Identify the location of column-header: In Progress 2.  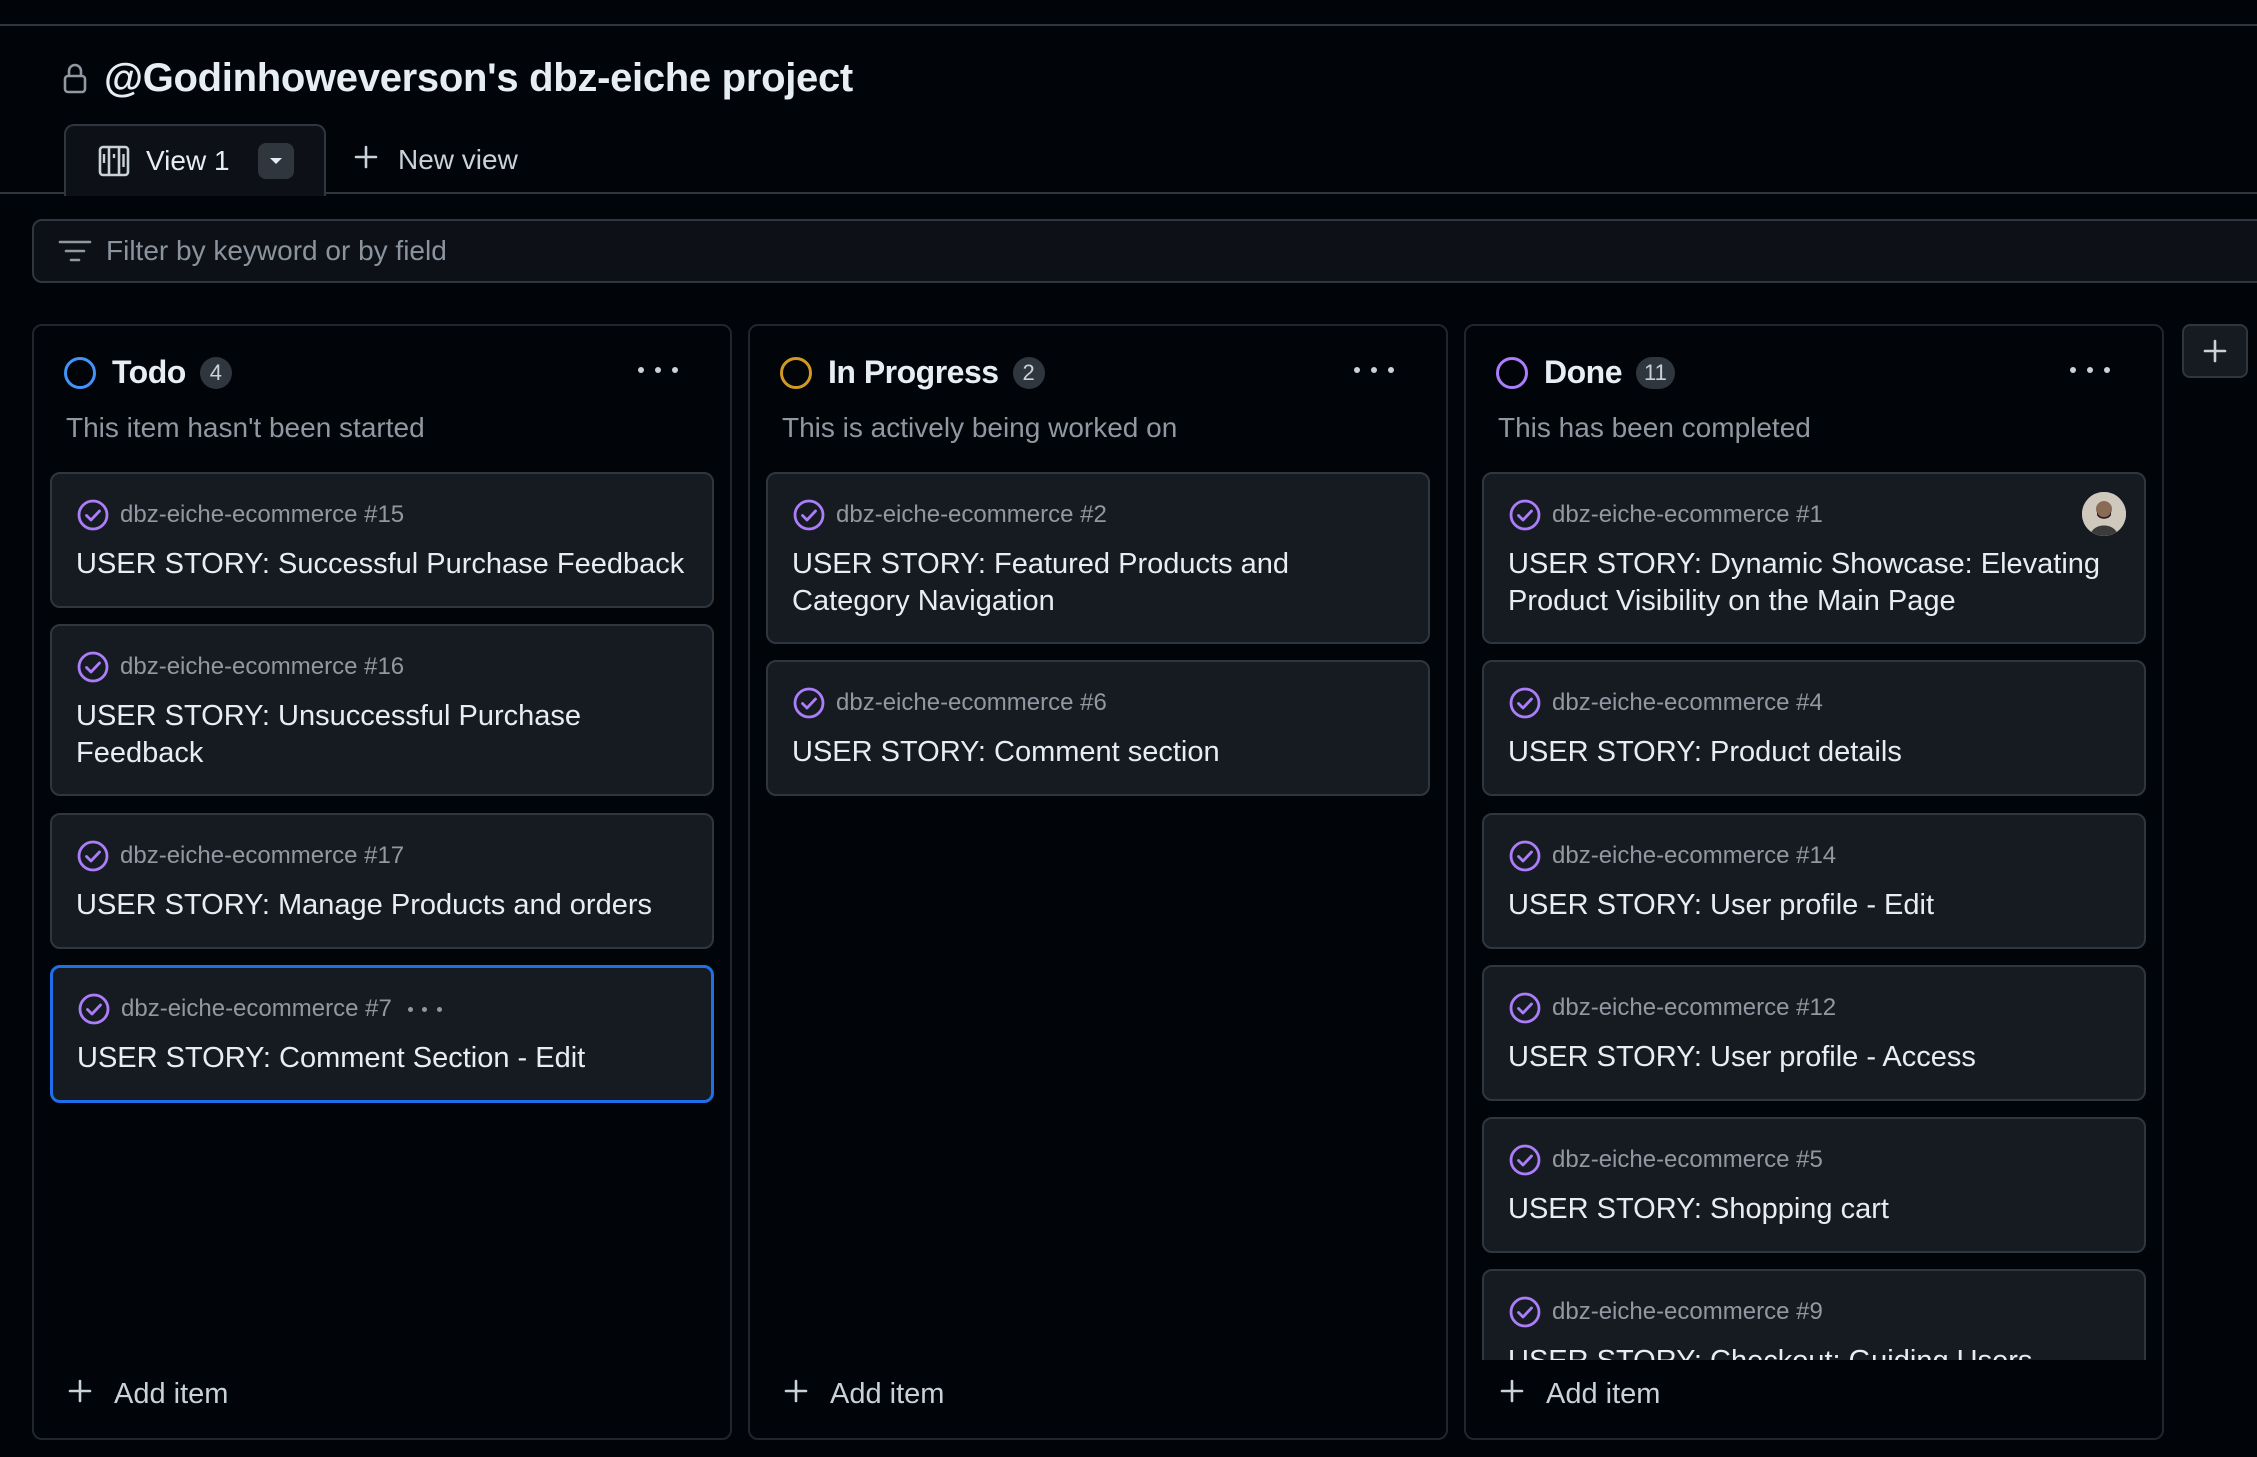
(912, 372).